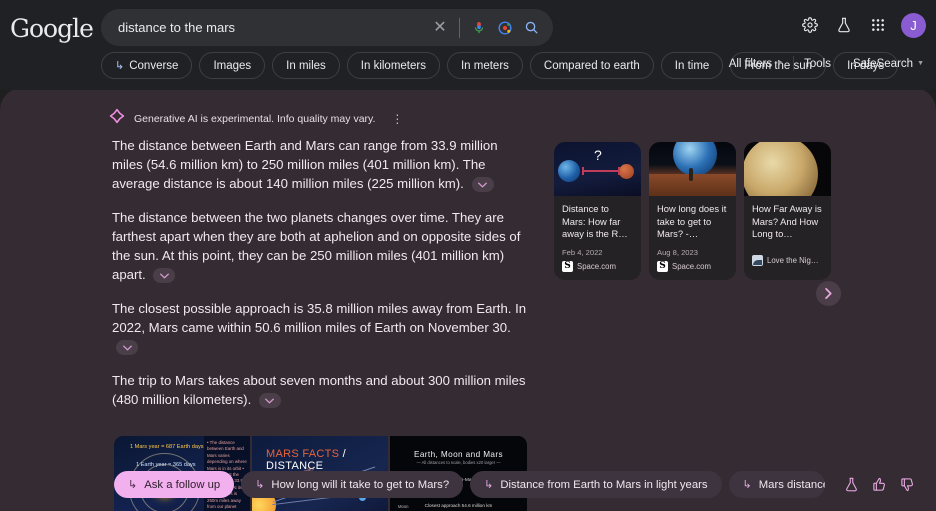  Describe the element at coordinates (459, 27) in the screenshot. I see `search-divider` at that location.